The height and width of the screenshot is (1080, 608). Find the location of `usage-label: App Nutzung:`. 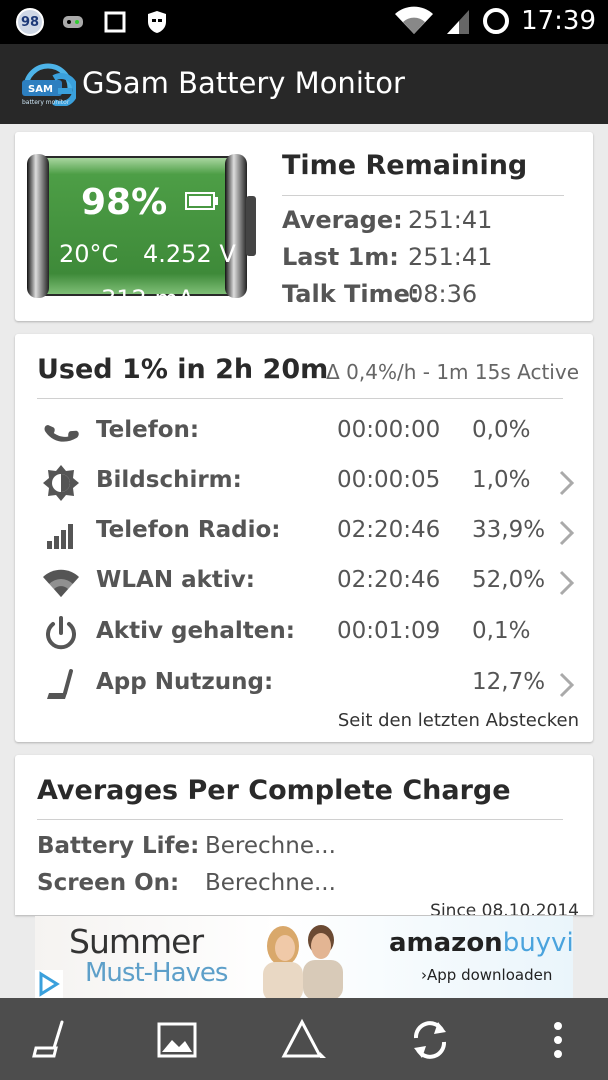

usage-label: App Nutzung: is located at coordinates (185, 682).